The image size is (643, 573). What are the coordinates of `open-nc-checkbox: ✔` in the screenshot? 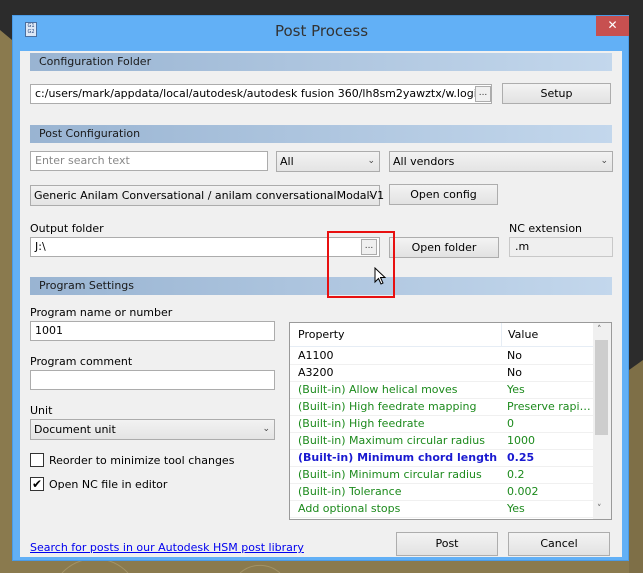 It's located at (37, 484).